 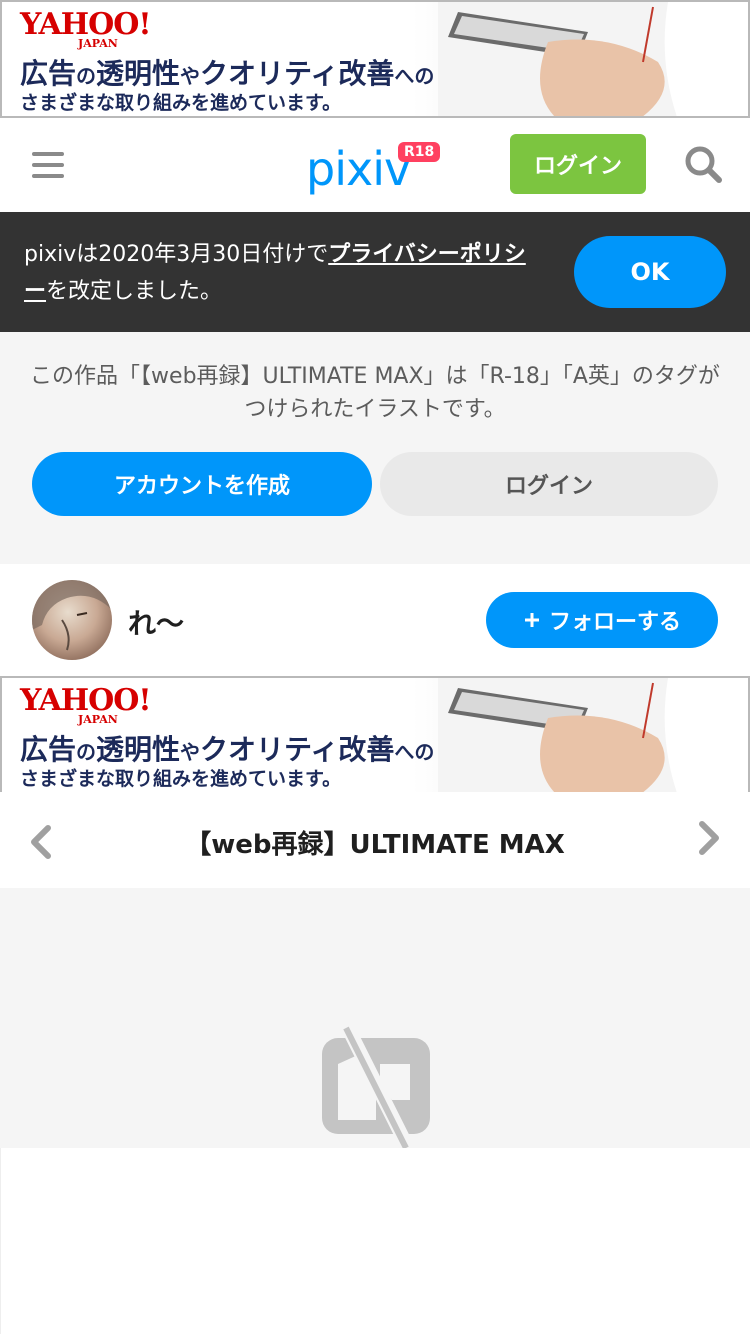 What do you see at coordinates (578, 164) in the screenshot?
I see `header-login-button: ログイン` at bounding box center [578, 164].